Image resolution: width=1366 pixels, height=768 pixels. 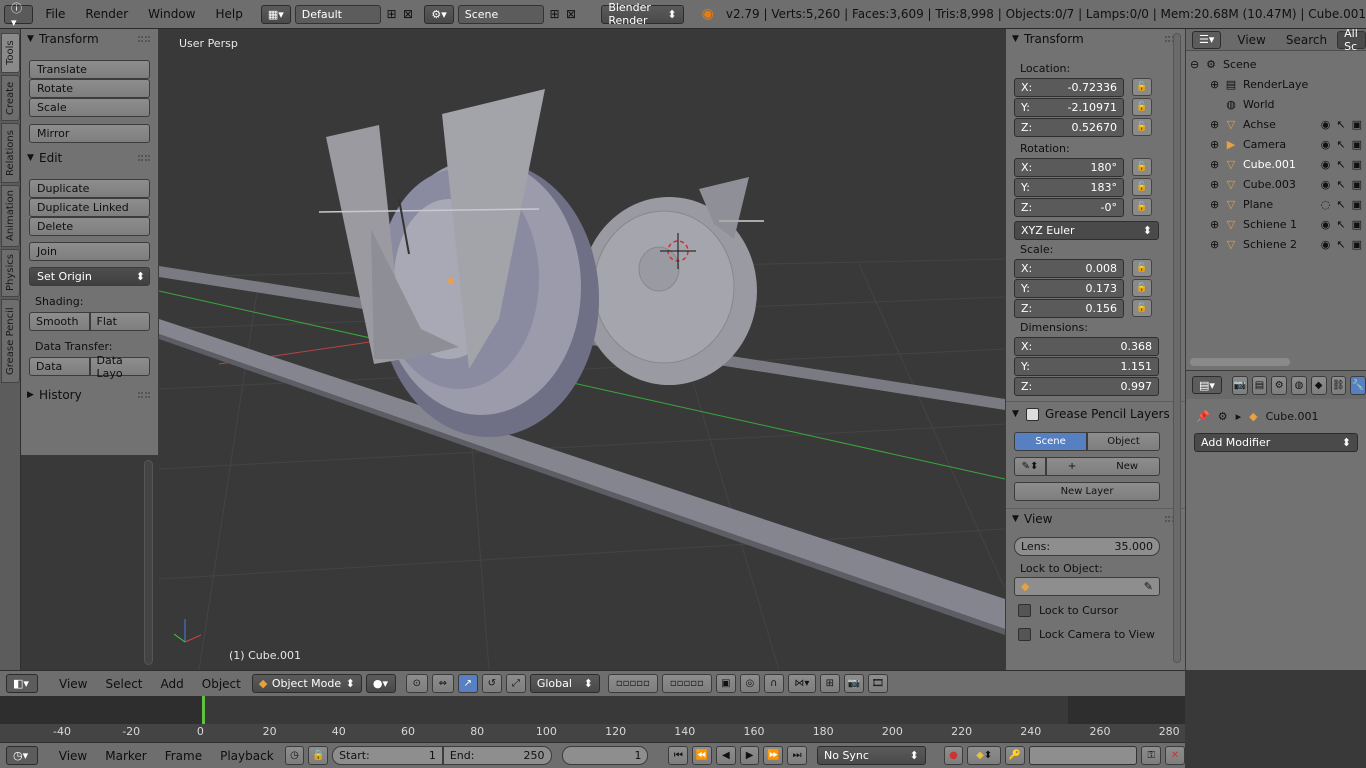 I want to click on outliner-row-renderlayers: ⊕ ▤ RenderLaye, so click(x=1276, y=84).